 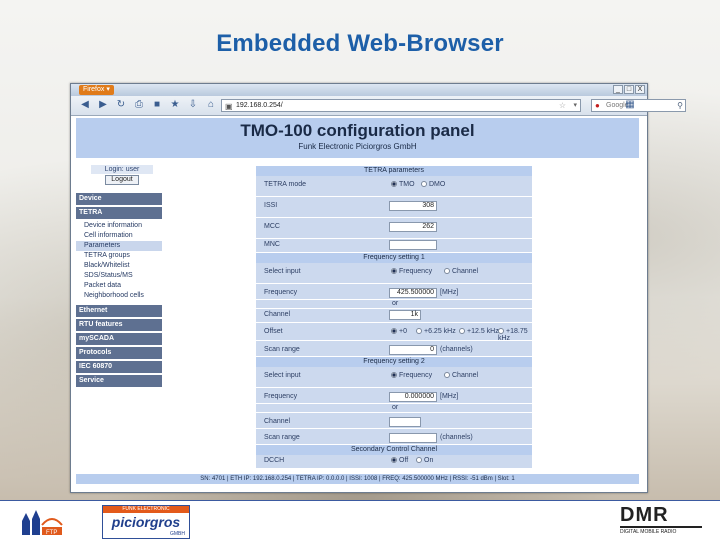 I want to click on print-icon: ⎙, so click(x=139, y=105).